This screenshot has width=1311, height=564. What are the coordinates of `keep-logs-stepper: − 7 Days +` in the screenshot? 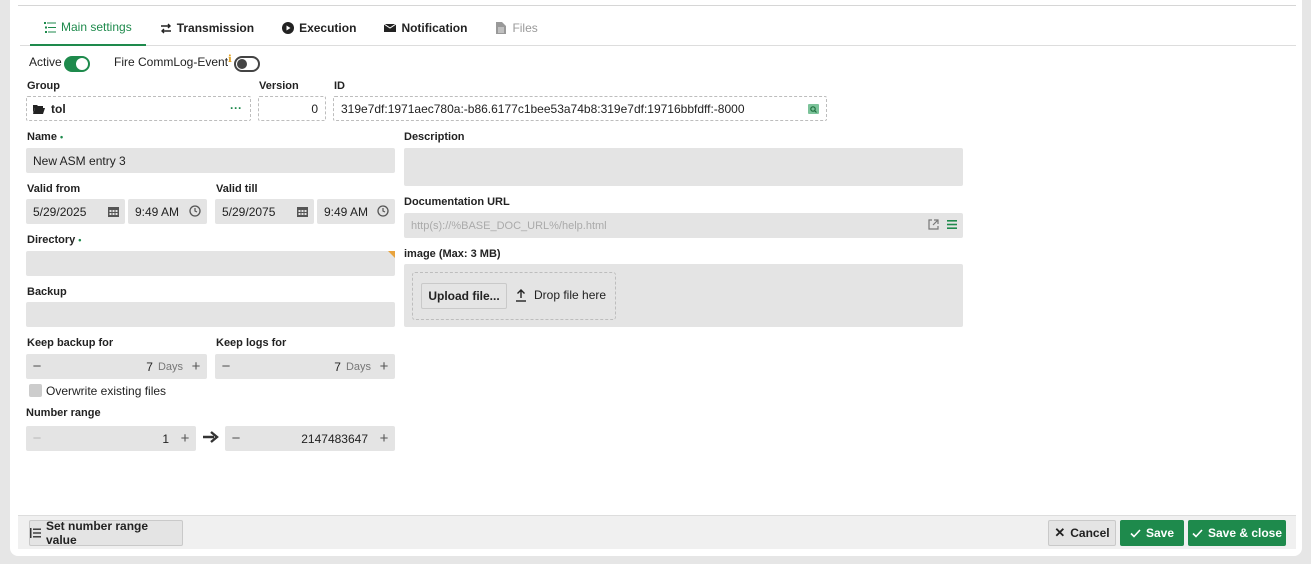 It's located at (305, 366).